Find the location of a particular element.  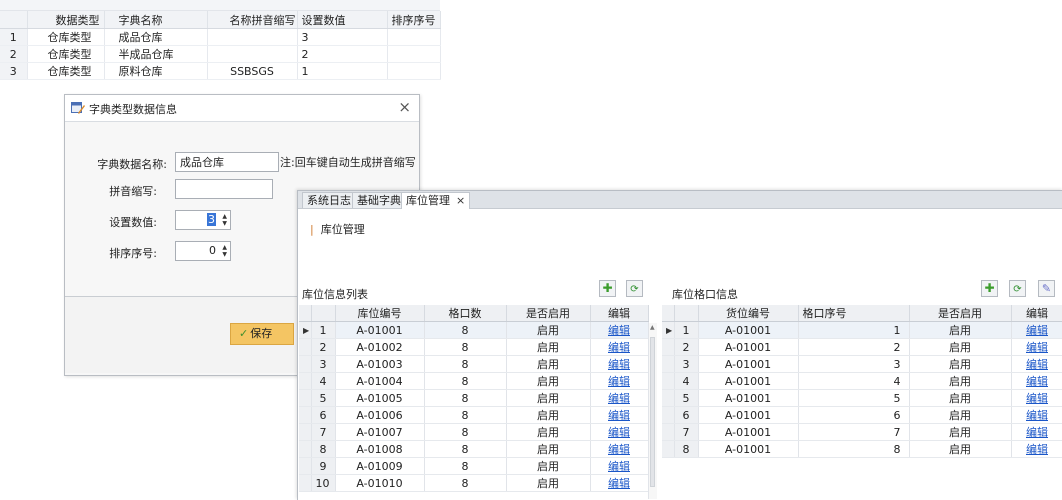

dialog-titlebar: 字典类型数据信息 × is located at coordinates (242, 108).